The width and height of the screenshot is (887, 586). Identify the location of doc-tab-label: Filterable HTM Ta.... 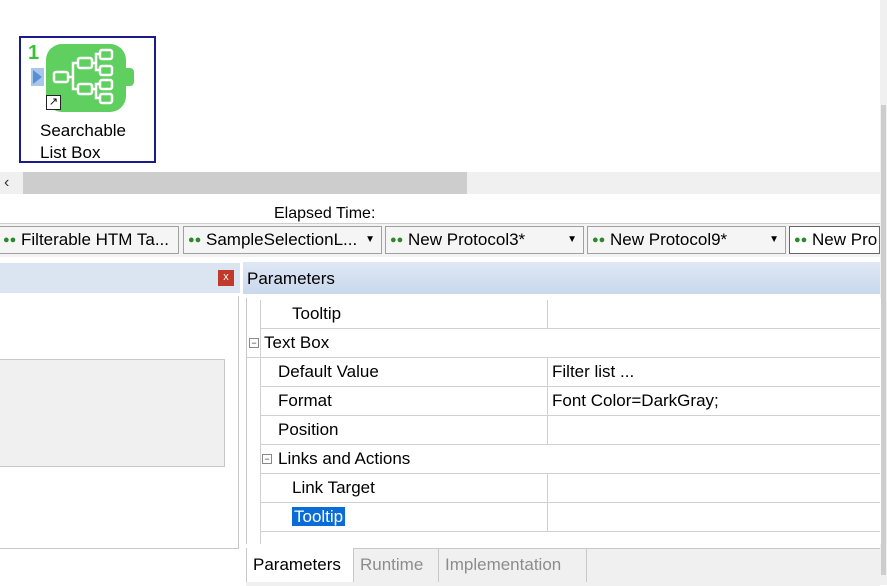
(95, 239).